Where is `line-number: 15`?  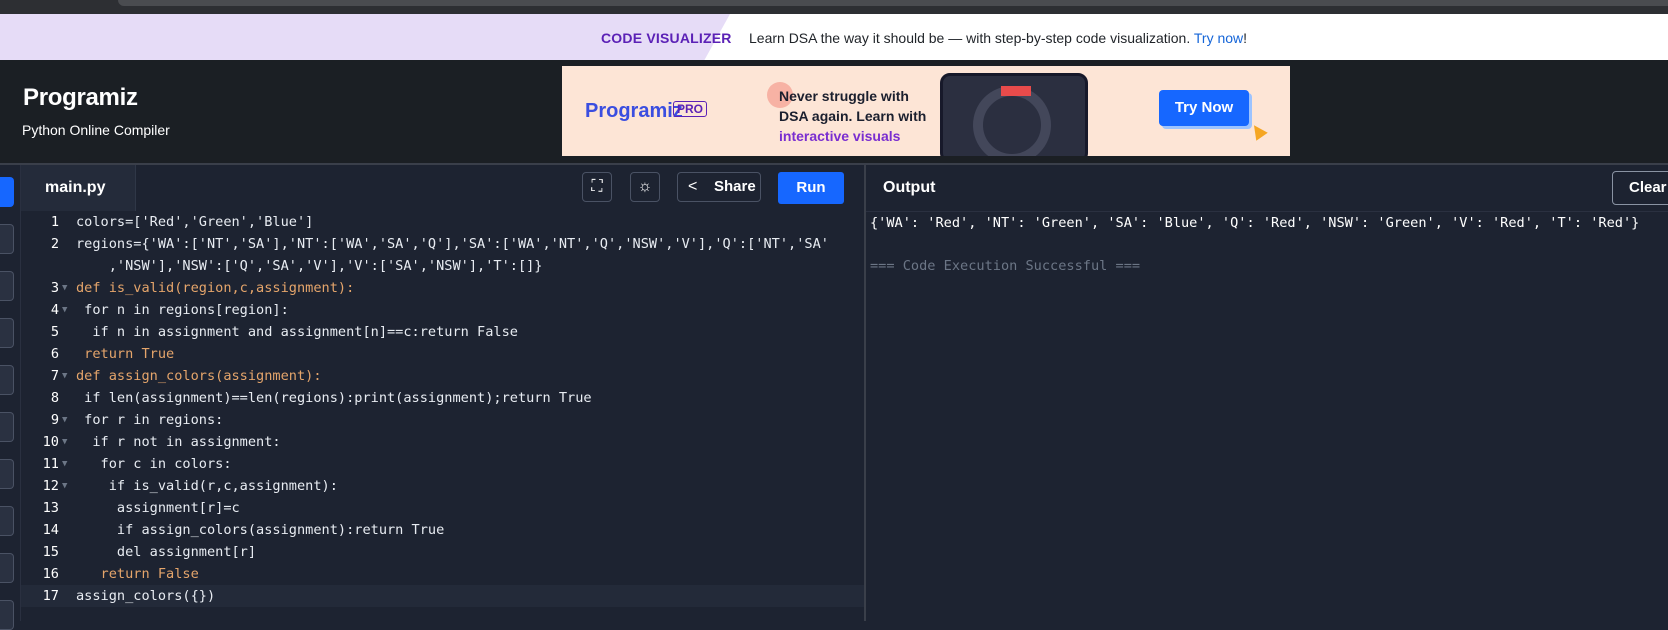
line-number: 15 is located at coordinates (50, 552).